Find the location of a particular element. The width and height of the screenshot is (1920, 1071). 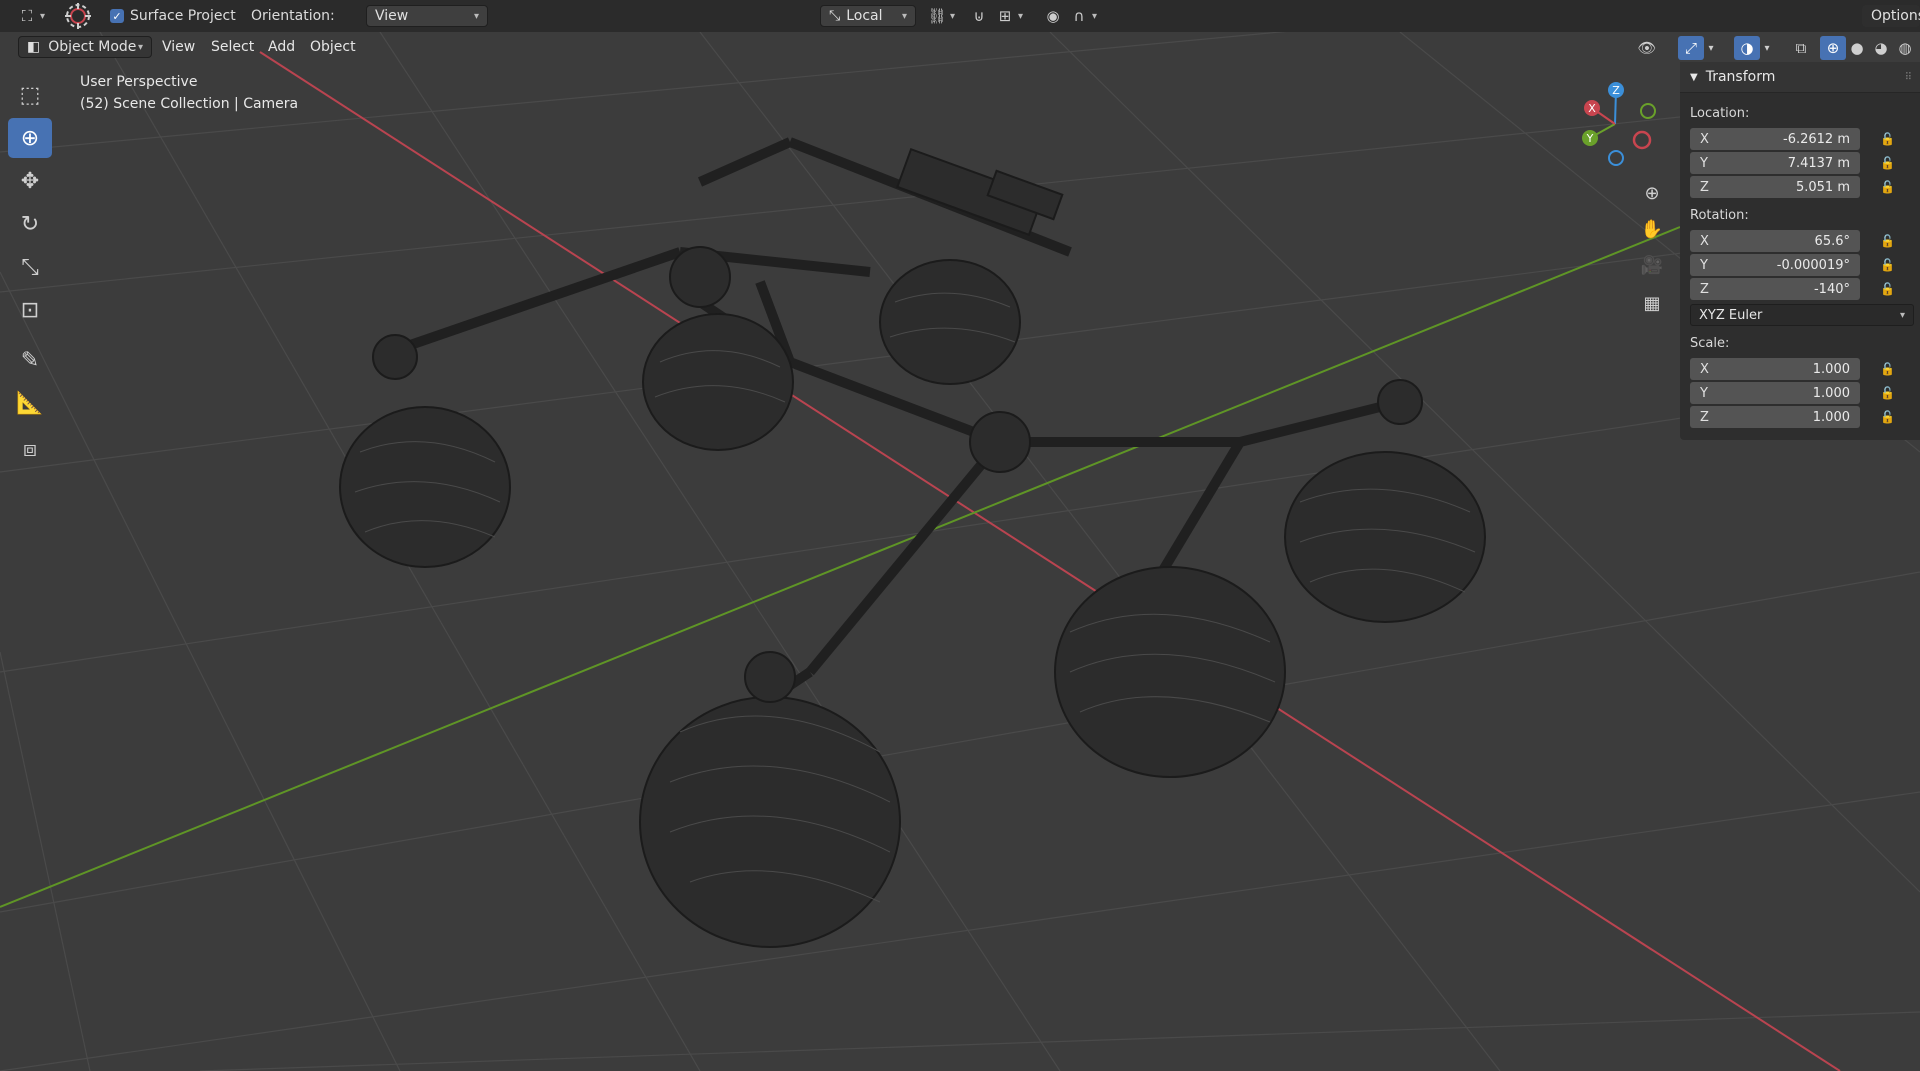

proportional-edit-icon: ◉ is located at coordinates (1053, 16).